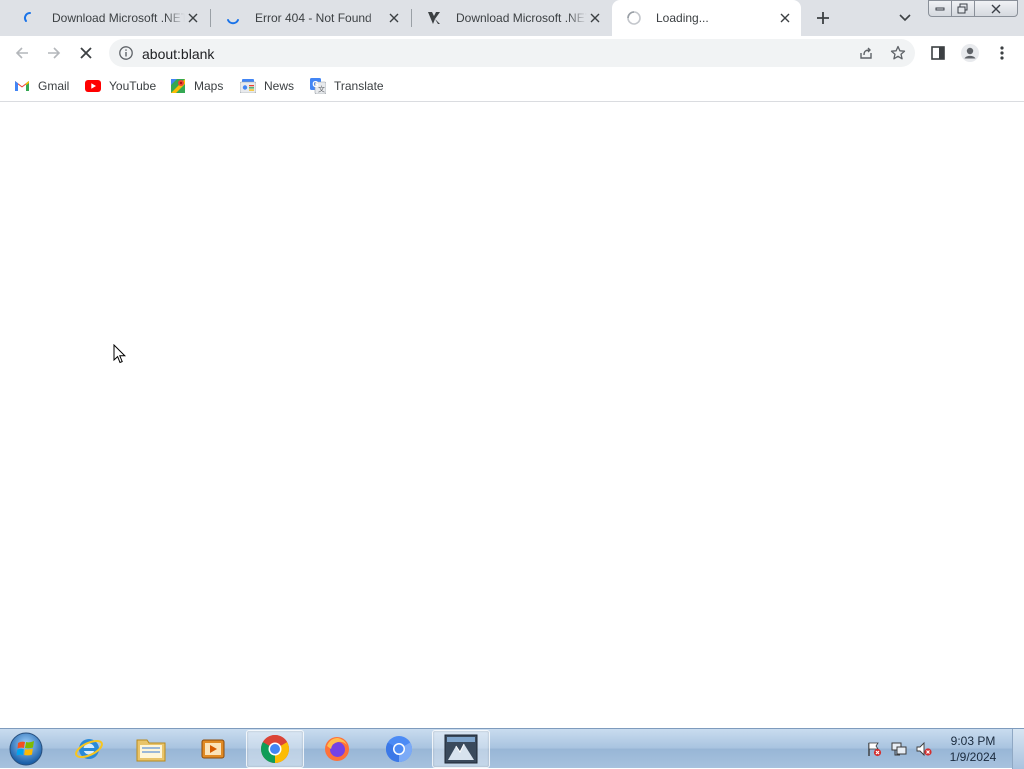  I want to click on show-desktop-button, so click(1018, 749).